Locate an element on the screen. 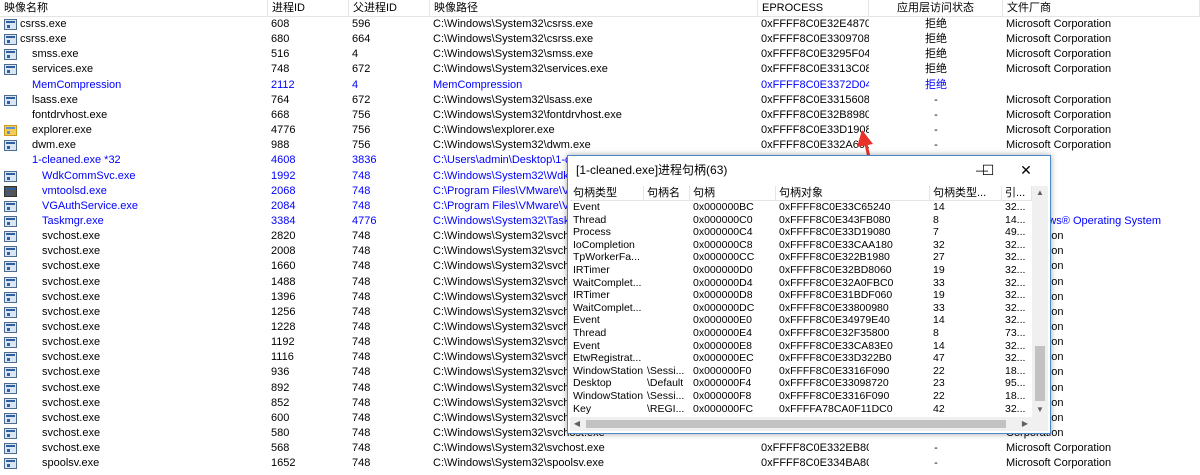 The width and height of the screenshot is (1200, 475). handle-type-cell: Process is located at coordinates (592, 232).